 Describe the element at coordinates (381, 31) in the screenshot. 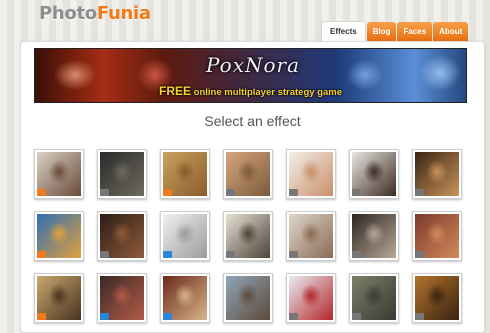

I see `tab-blog: Blog` at that location.